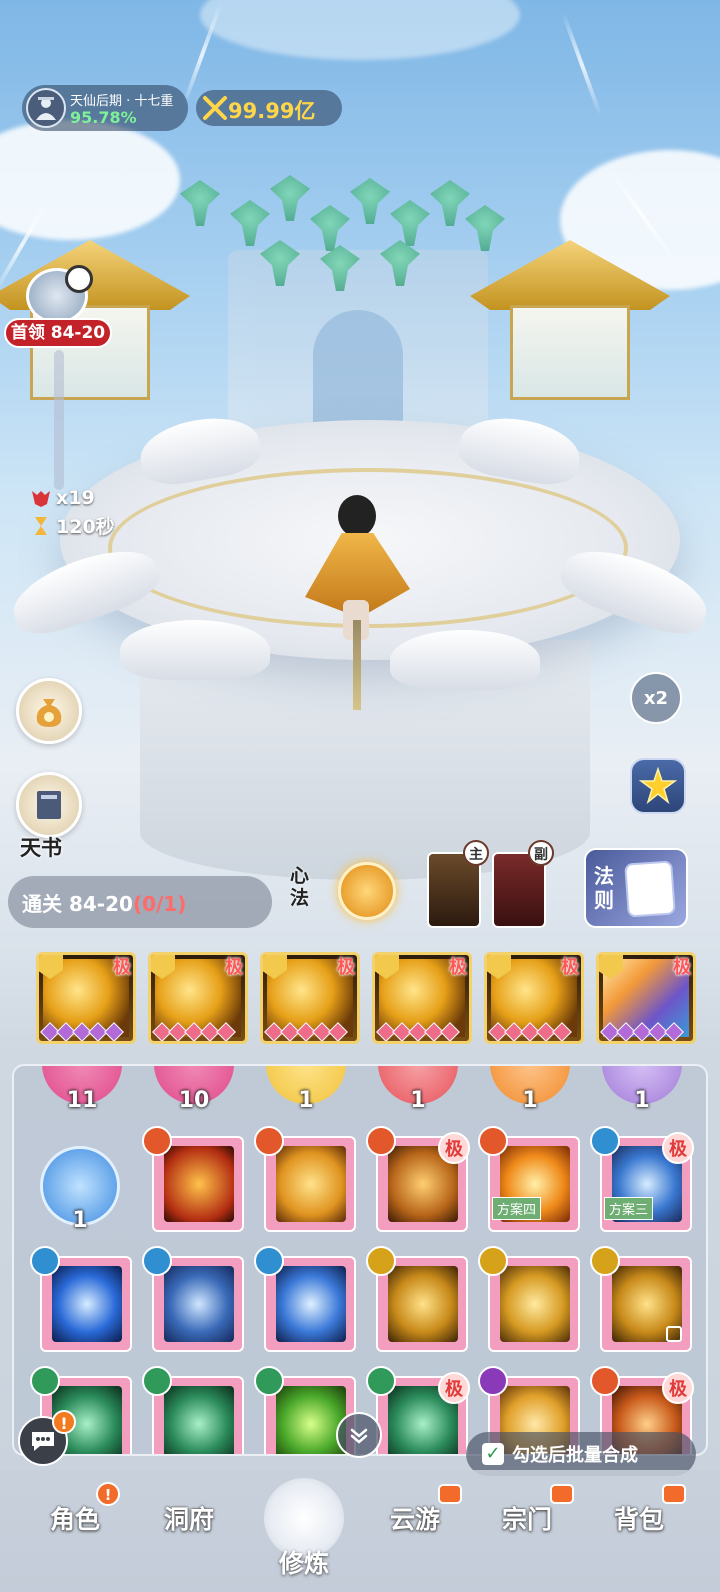 The width and height of the screenshot is (720, 1592). What do you see at coordinates (656, 698) in the screenshot?
I see `speed-toggle-button: x2` at bounding box center [656, 698].